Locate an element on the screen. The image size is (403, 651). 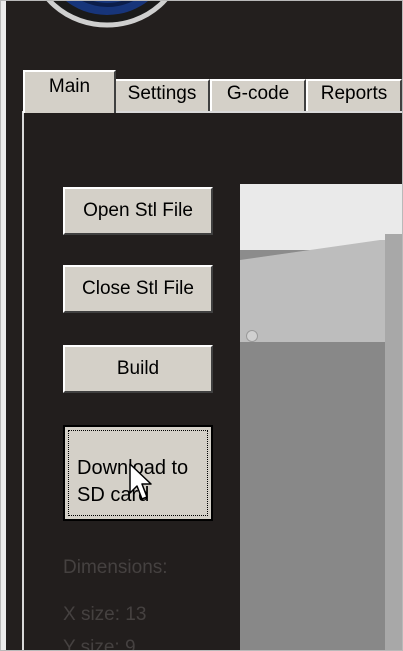
tab-settings: Settings is located at coordinates (162, 95).